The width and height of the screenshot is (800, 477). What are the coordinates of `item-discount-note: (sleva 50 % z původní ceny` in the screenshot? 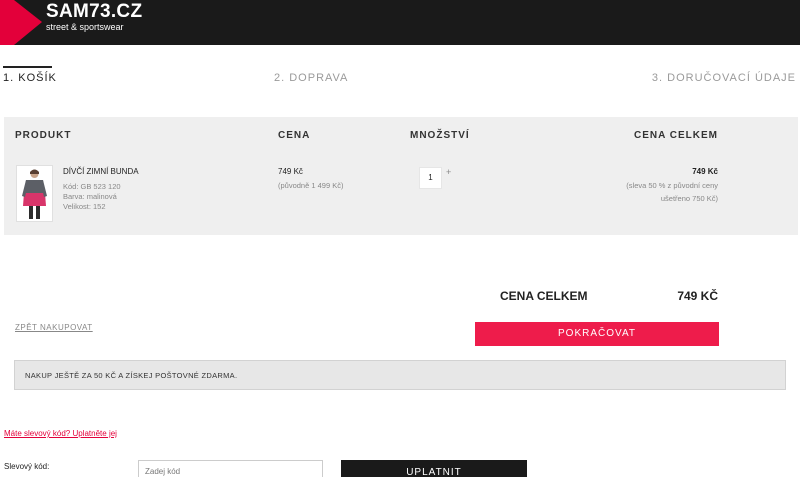 It's located at (672, 185).